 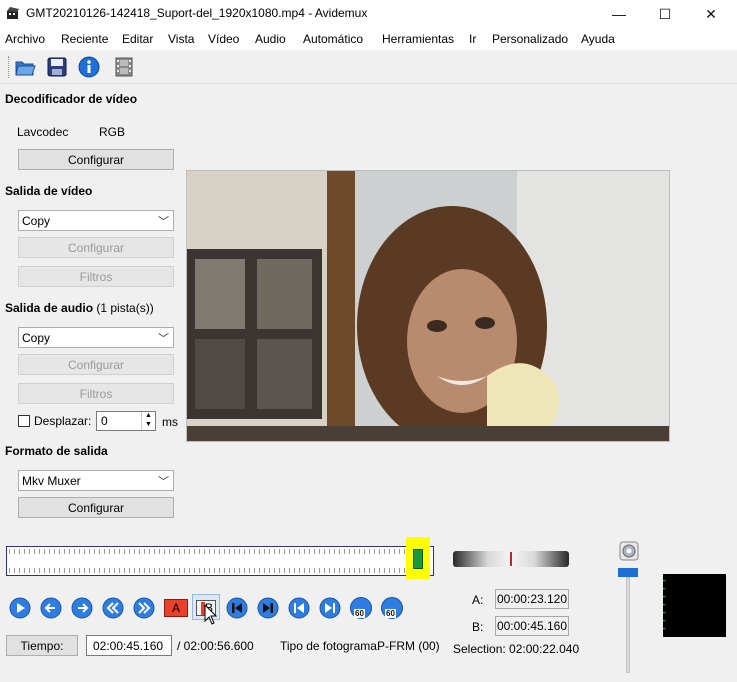 I want to click on audio-codec-select: Copy ﹀, so click(x=96, y=337).